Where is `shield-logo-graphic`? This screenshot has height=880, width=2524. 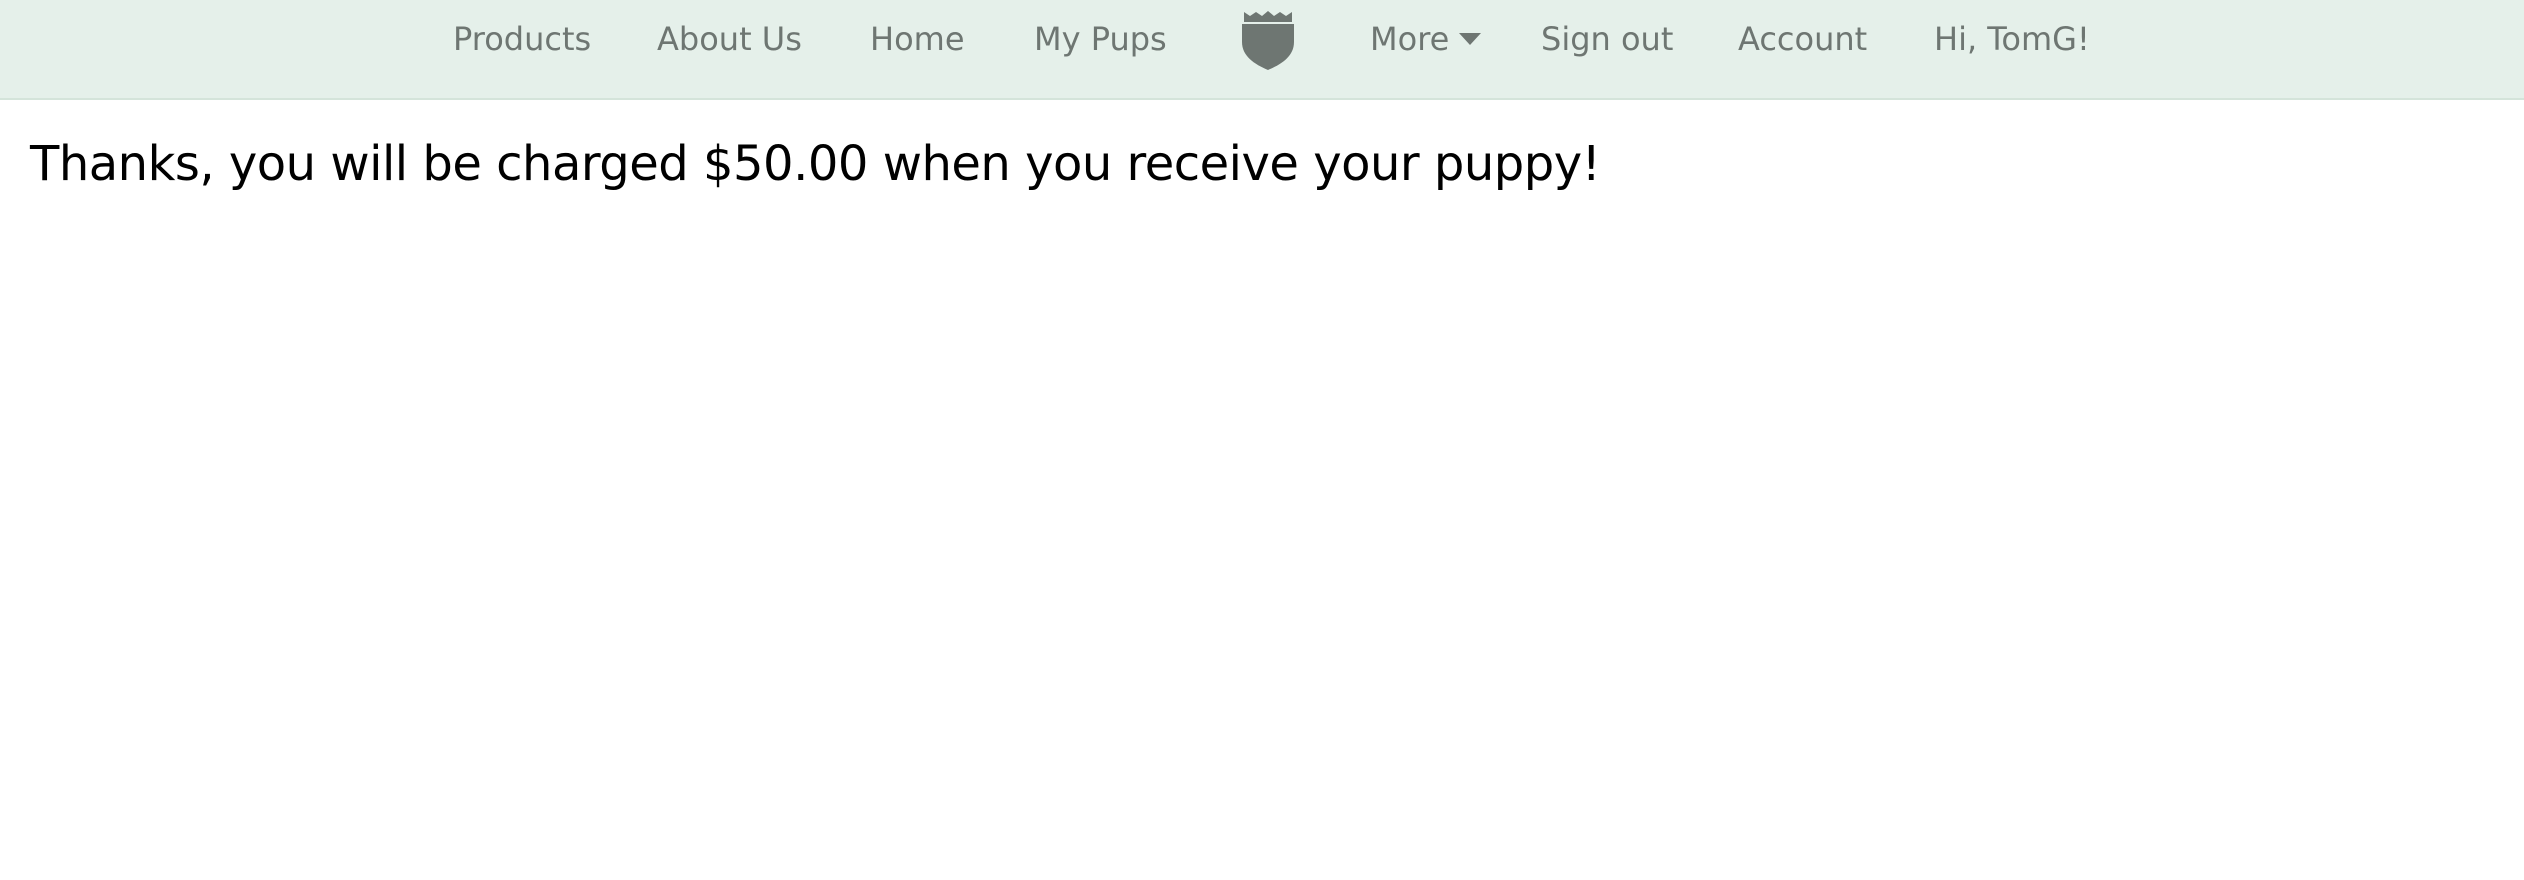
shield-logo-graphic is located at coordinates (1268, 40).